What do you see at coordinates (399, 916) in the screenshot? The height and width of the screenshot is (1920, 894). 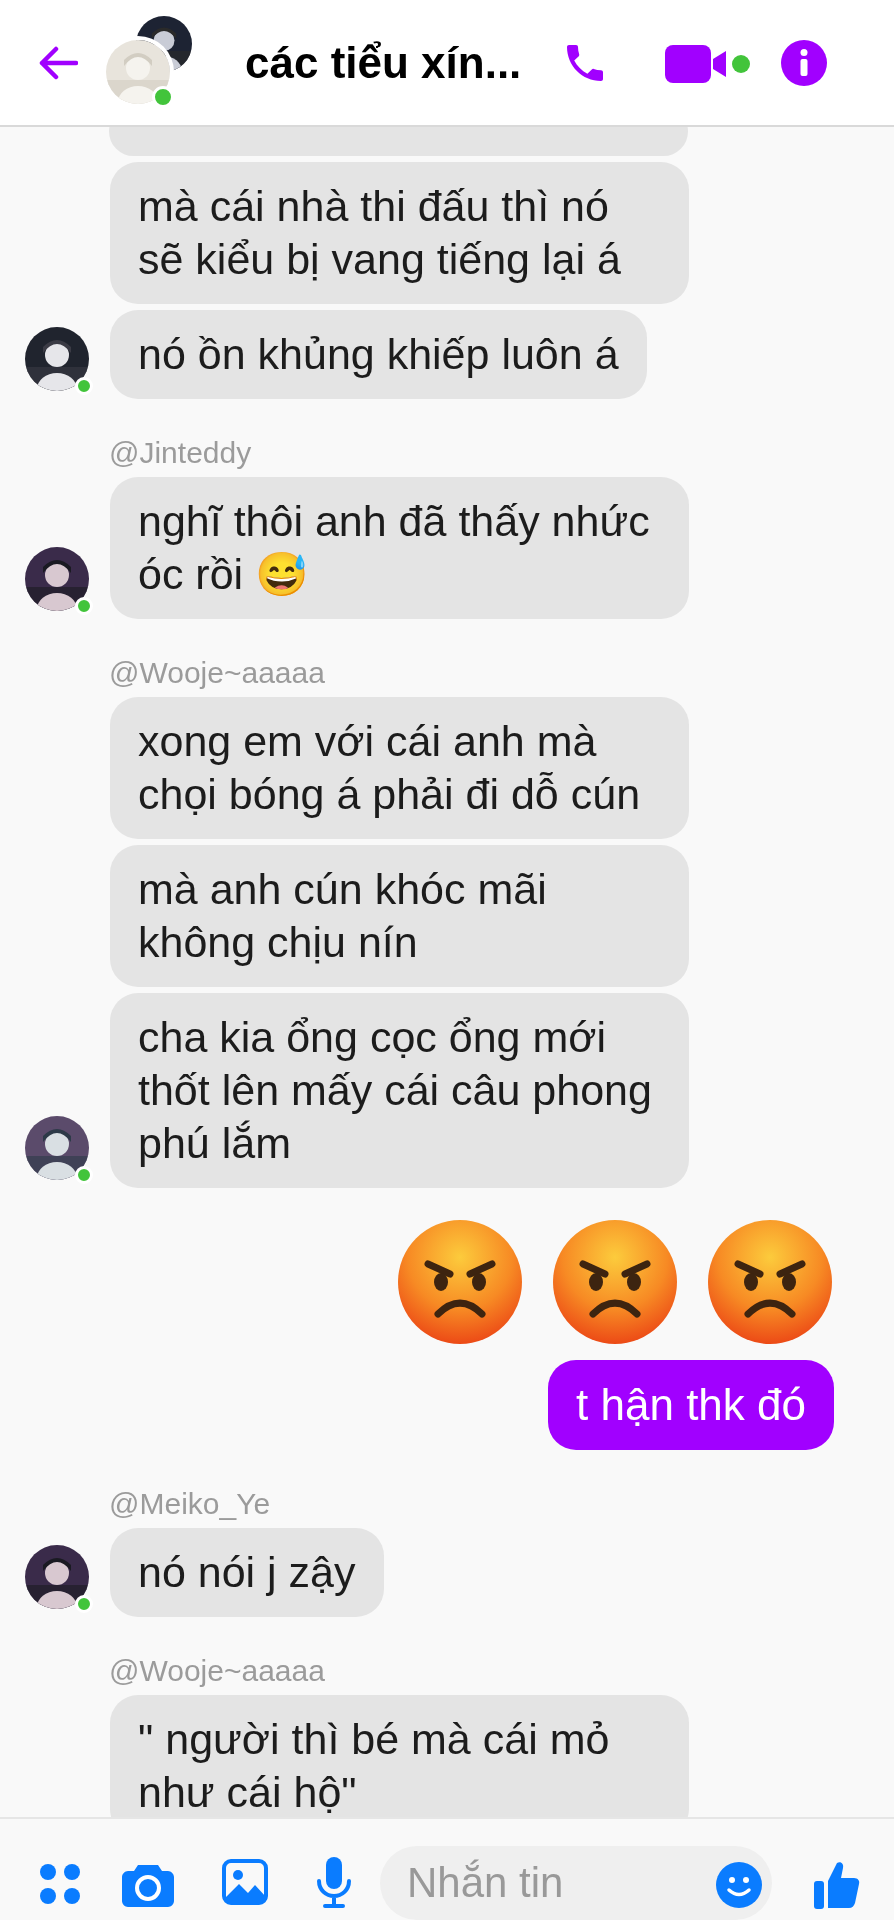 I see `message-bubble: mà anh cún khóc mãi không chịu nín` at bounding box center [399, 916].